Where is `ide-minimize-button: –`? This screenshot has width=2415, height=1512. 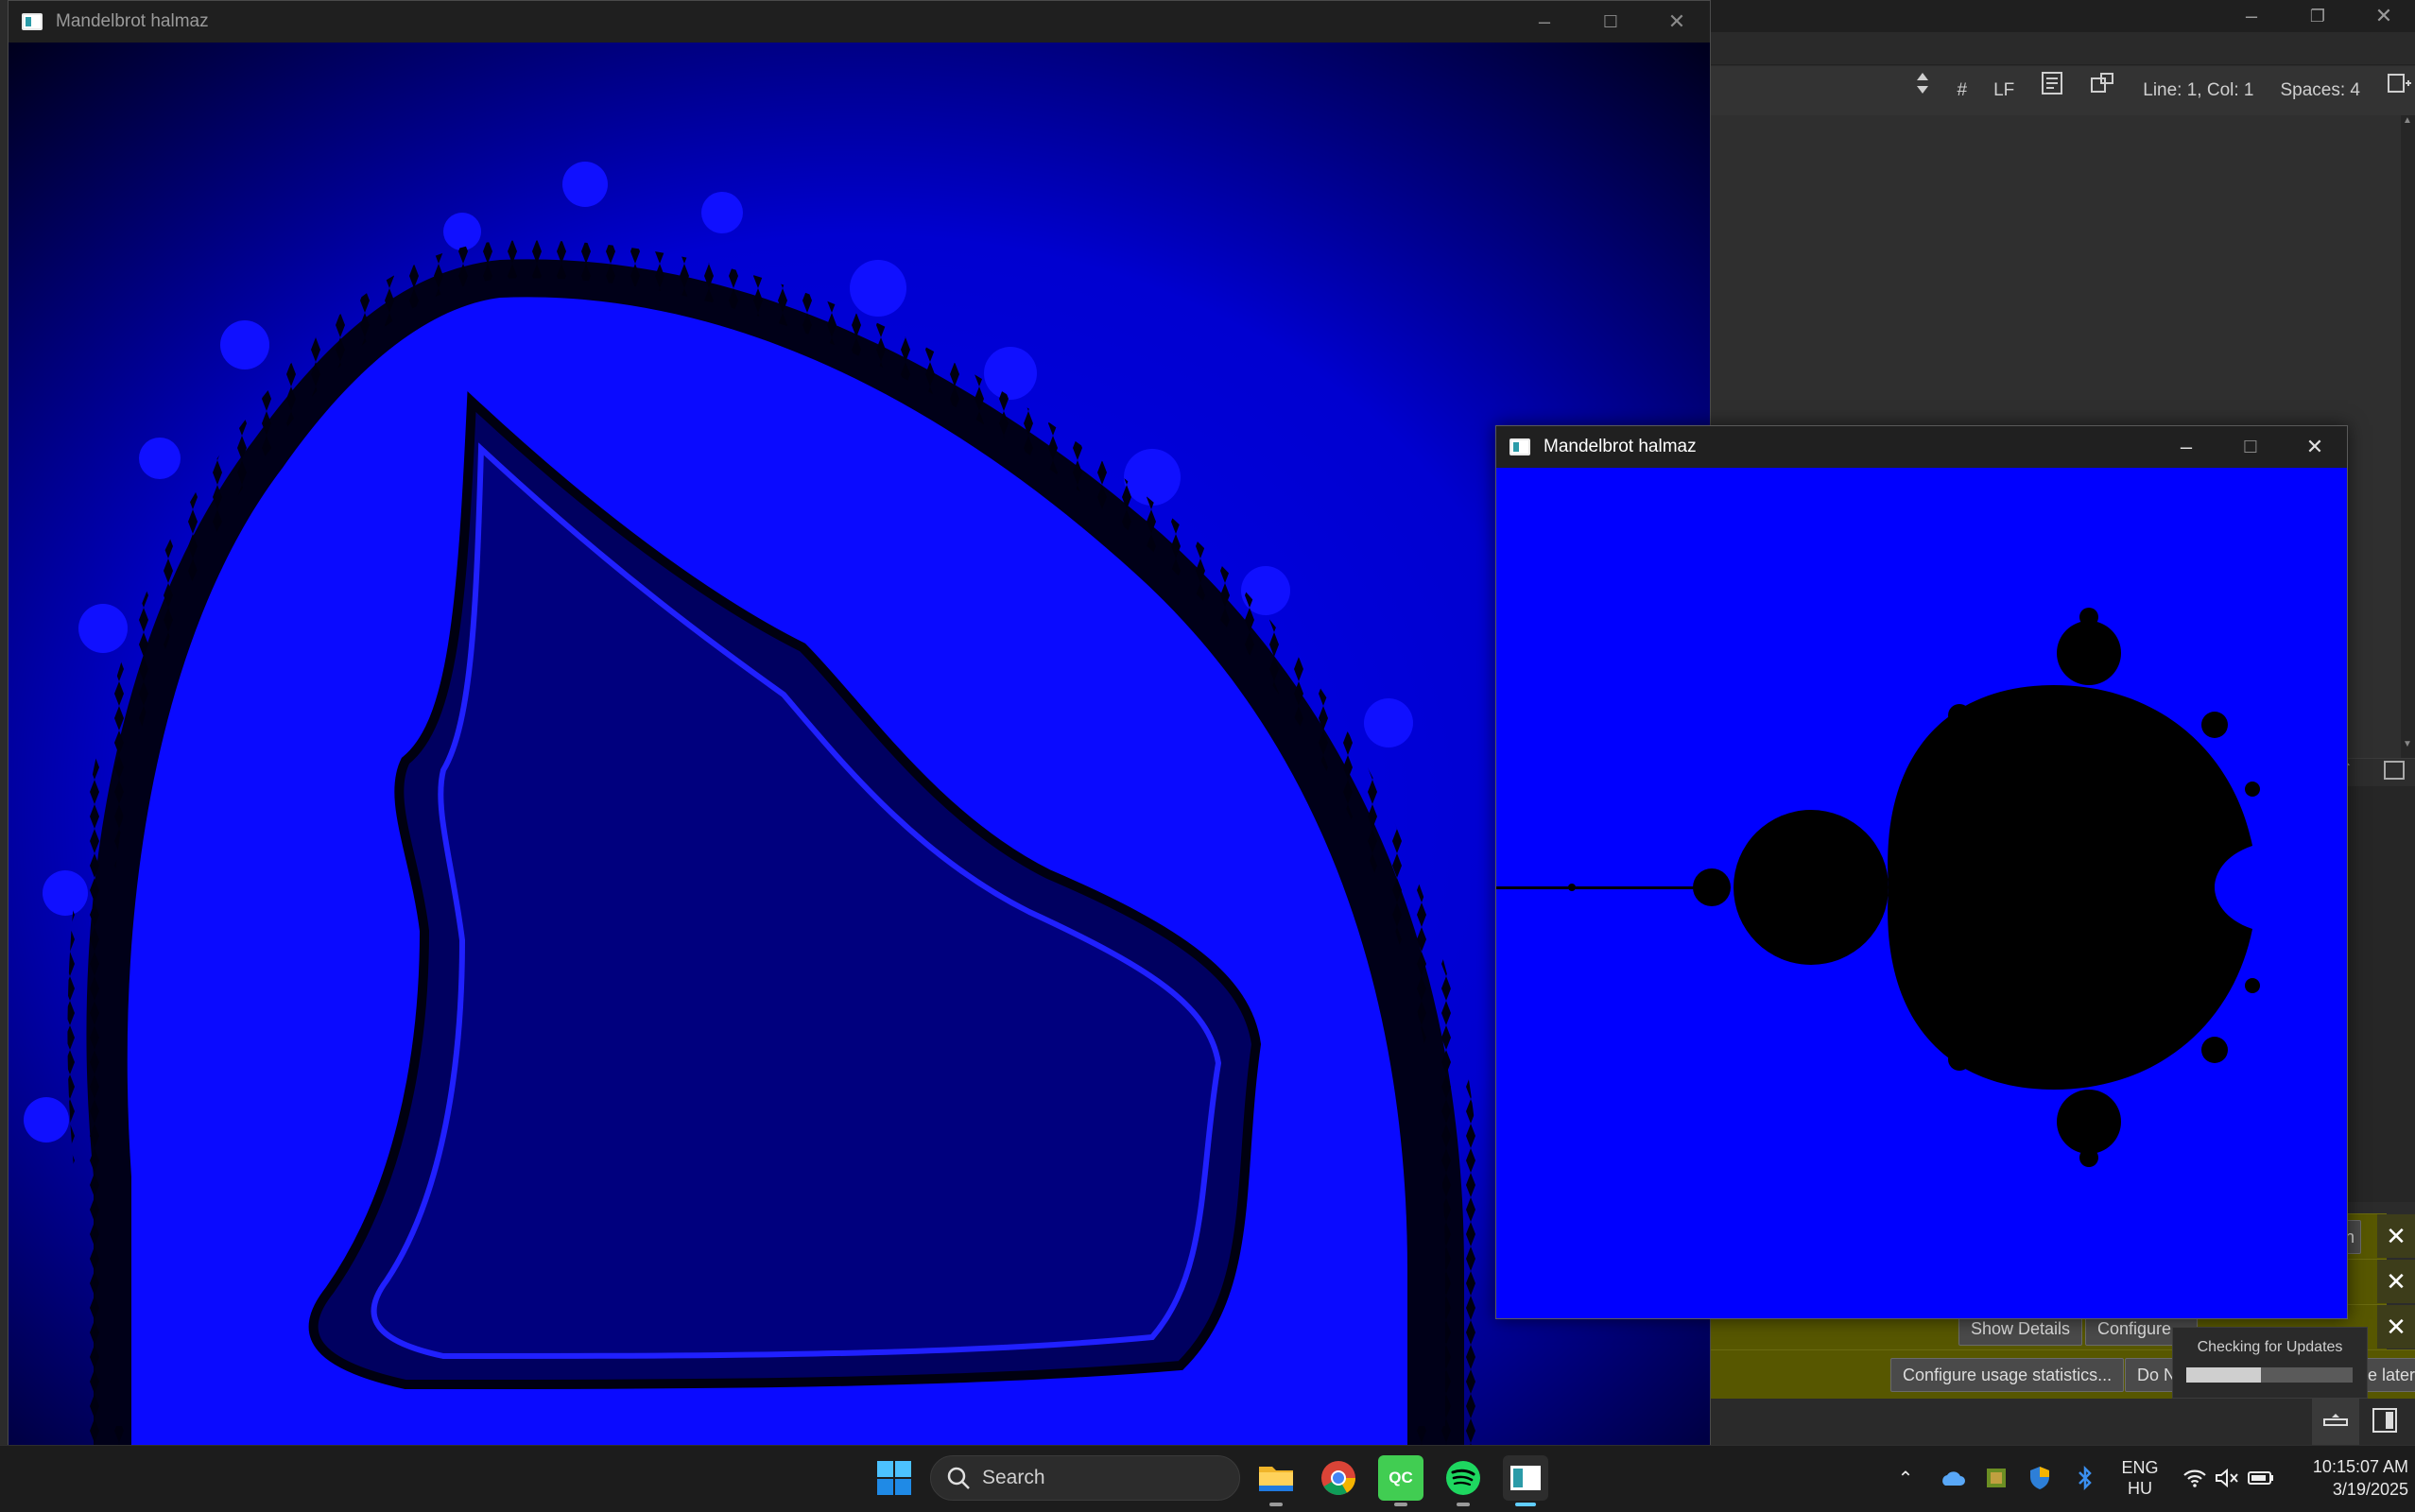
ide-minimize-button: – is located at coordinates (2251, 16).